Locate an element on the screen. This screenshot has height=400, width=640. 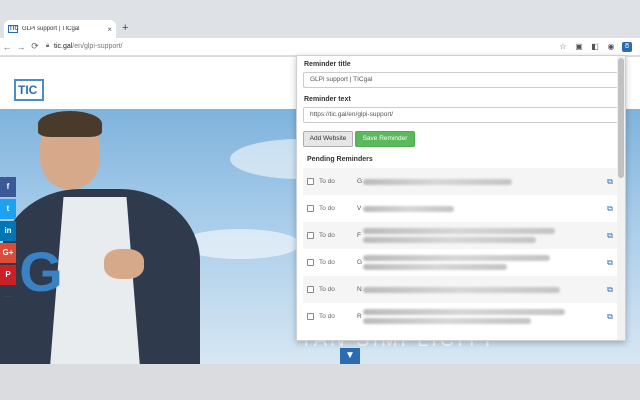
close-icon: × is located at coordinates (109, 29).